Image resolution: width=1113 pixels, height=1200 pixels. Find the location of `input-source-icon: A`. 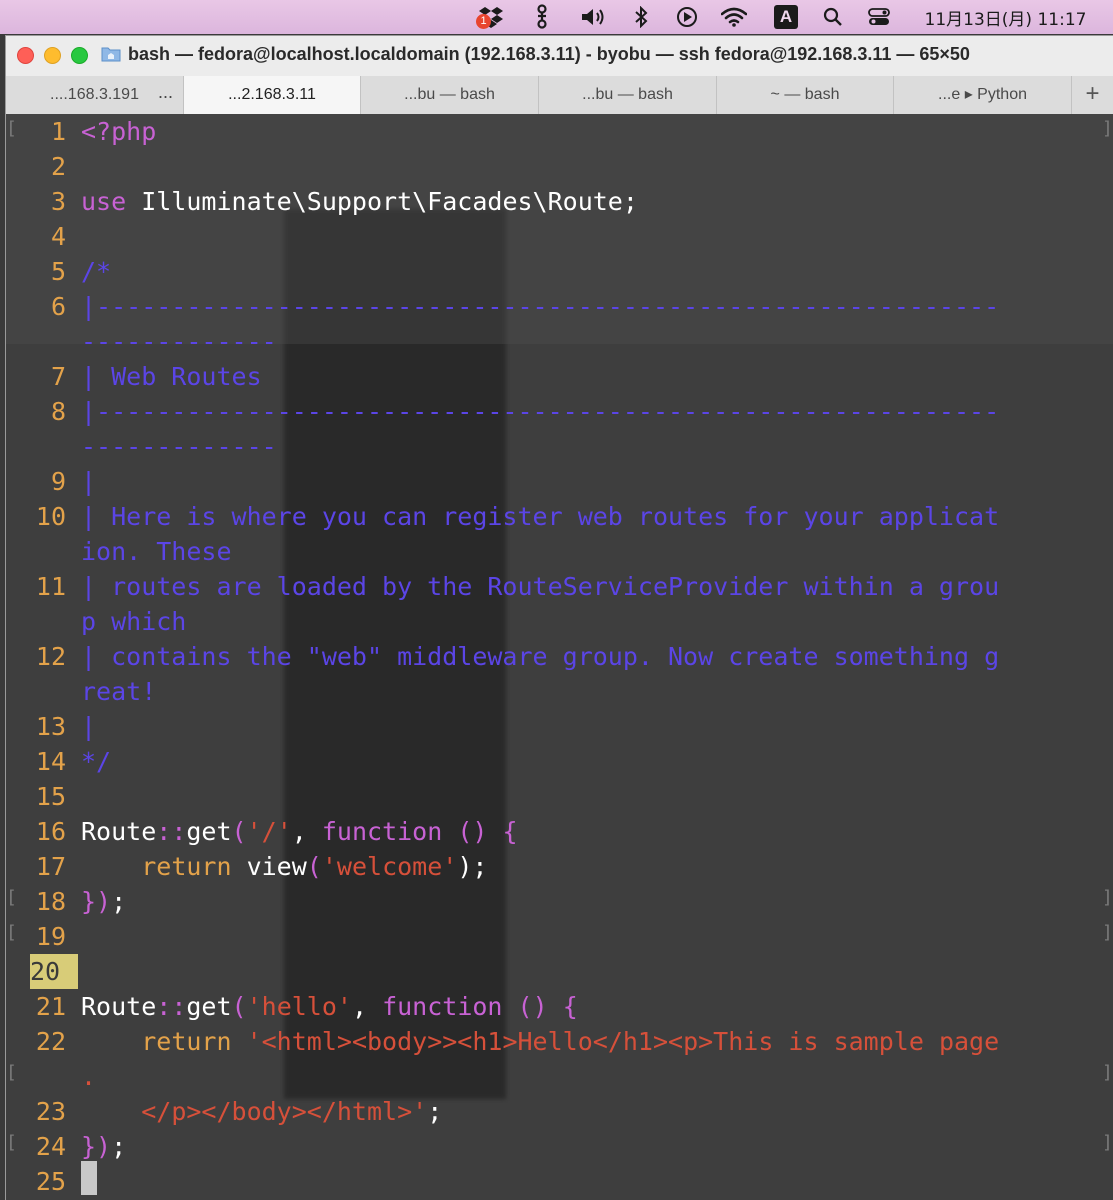

input-source-icon: A is located at coordinates (786, 17).